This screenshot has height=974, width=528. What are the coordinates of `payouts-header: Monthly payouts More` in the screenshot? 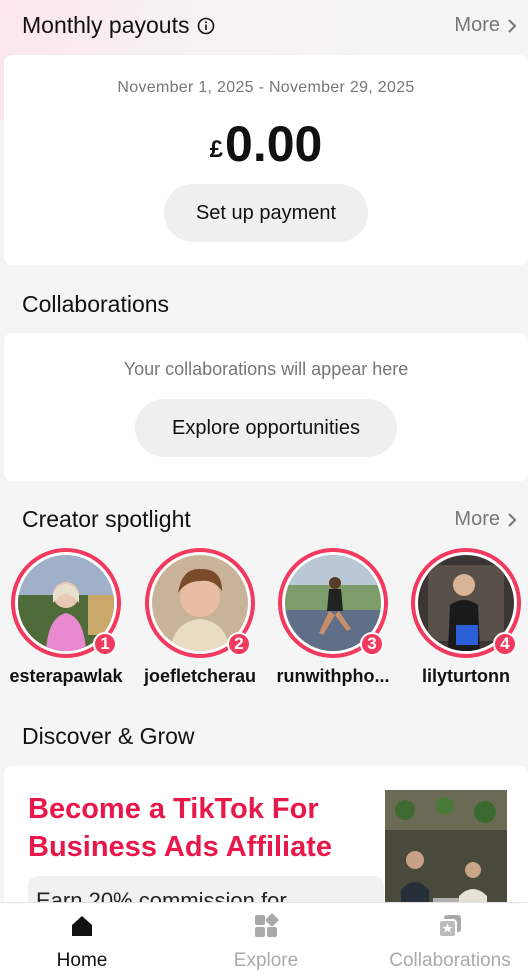 It's located at (270, 25).